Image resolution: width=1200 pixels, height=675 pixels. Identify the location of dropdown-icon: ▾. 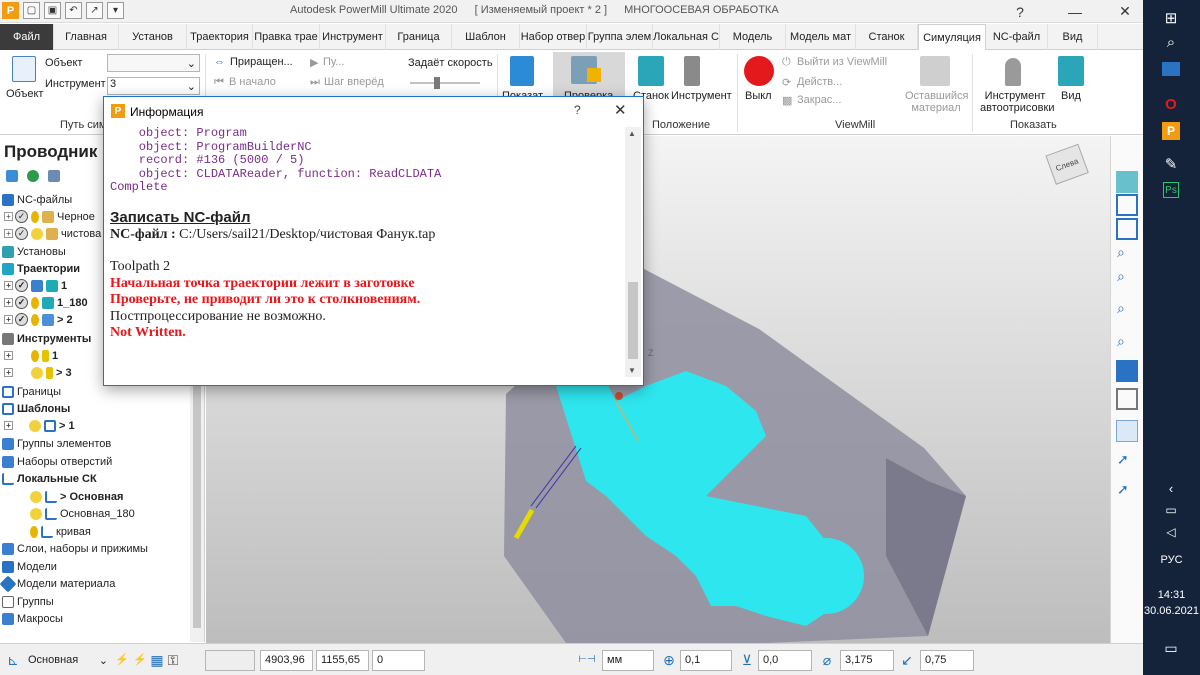
(115, 10).